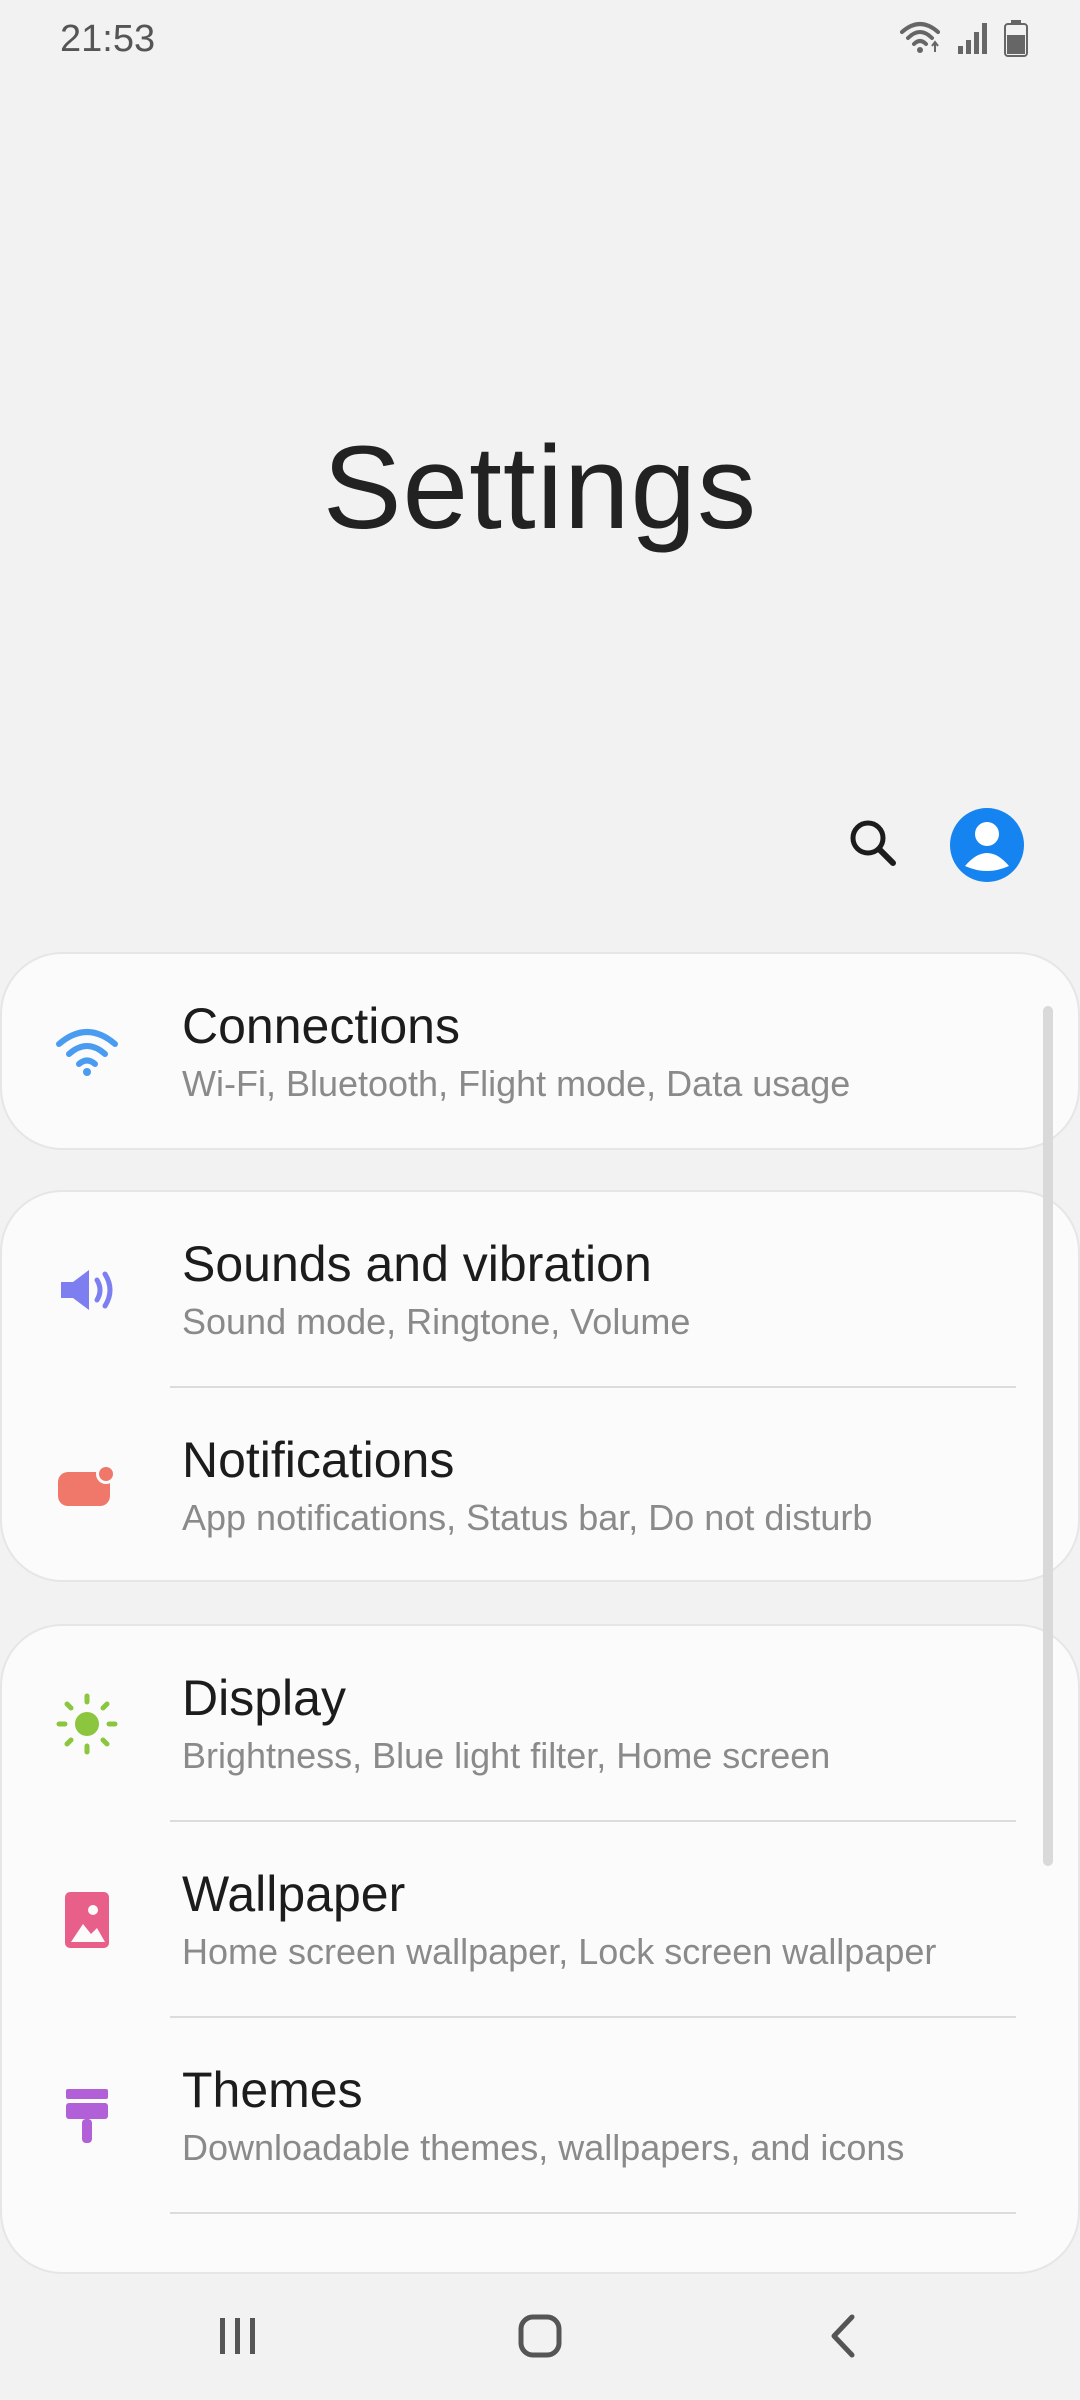 The image size is (1080, 2400). What do you see at coordinates (87, 1724) in the screenshot?
I see `brightness-icon` at bounding box center [87, 1724].